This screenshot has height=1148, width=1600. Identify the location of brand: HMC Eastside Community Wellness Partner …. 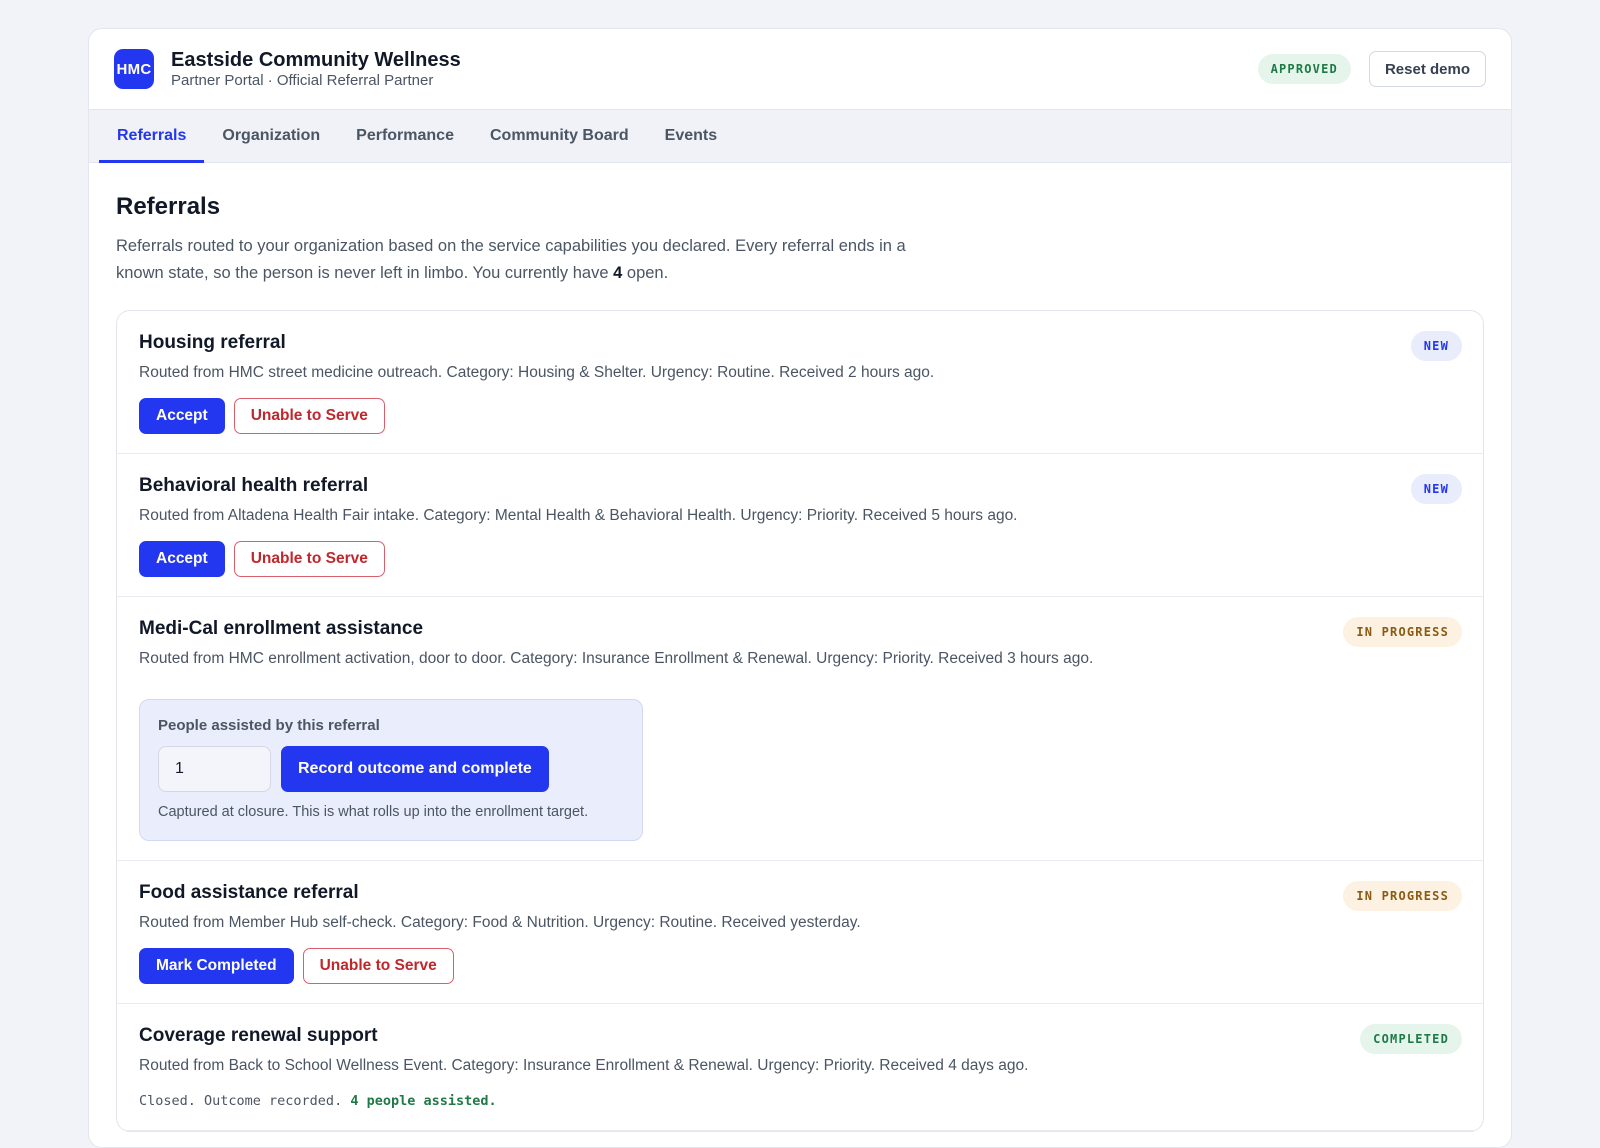
(287, 69).